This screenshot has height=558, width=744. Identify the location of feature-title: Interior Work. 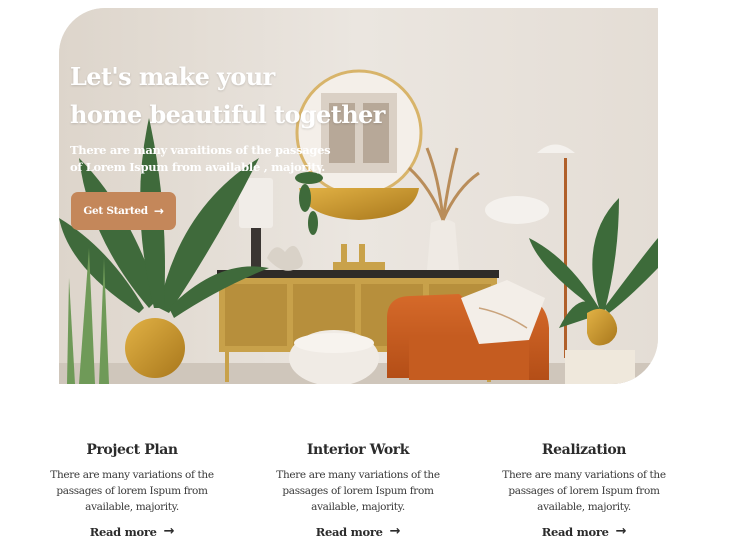
(358, 450).